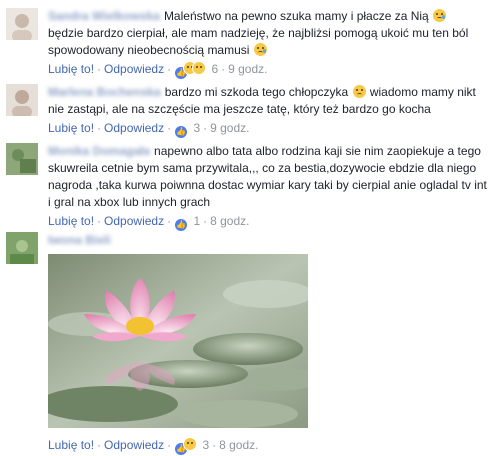 The width and height of the screenshot is (498, 456). What do you see at coordinates (104, 16) in the screenshot?
I see `author-name: Sandra Wielkowska` at bounding box center [104, 16].